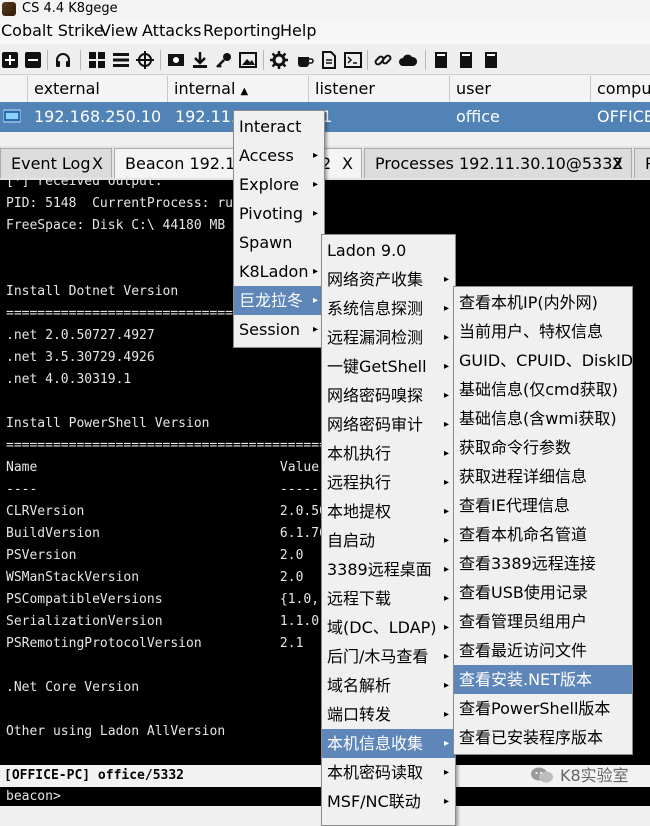 This screenshot has width=650, height=826. What do you see at coordinates (388, 308) in the screenshot?
I see `menu-item-system-probe: 系统信息探测 ▸` at bounding box center [388, 308].